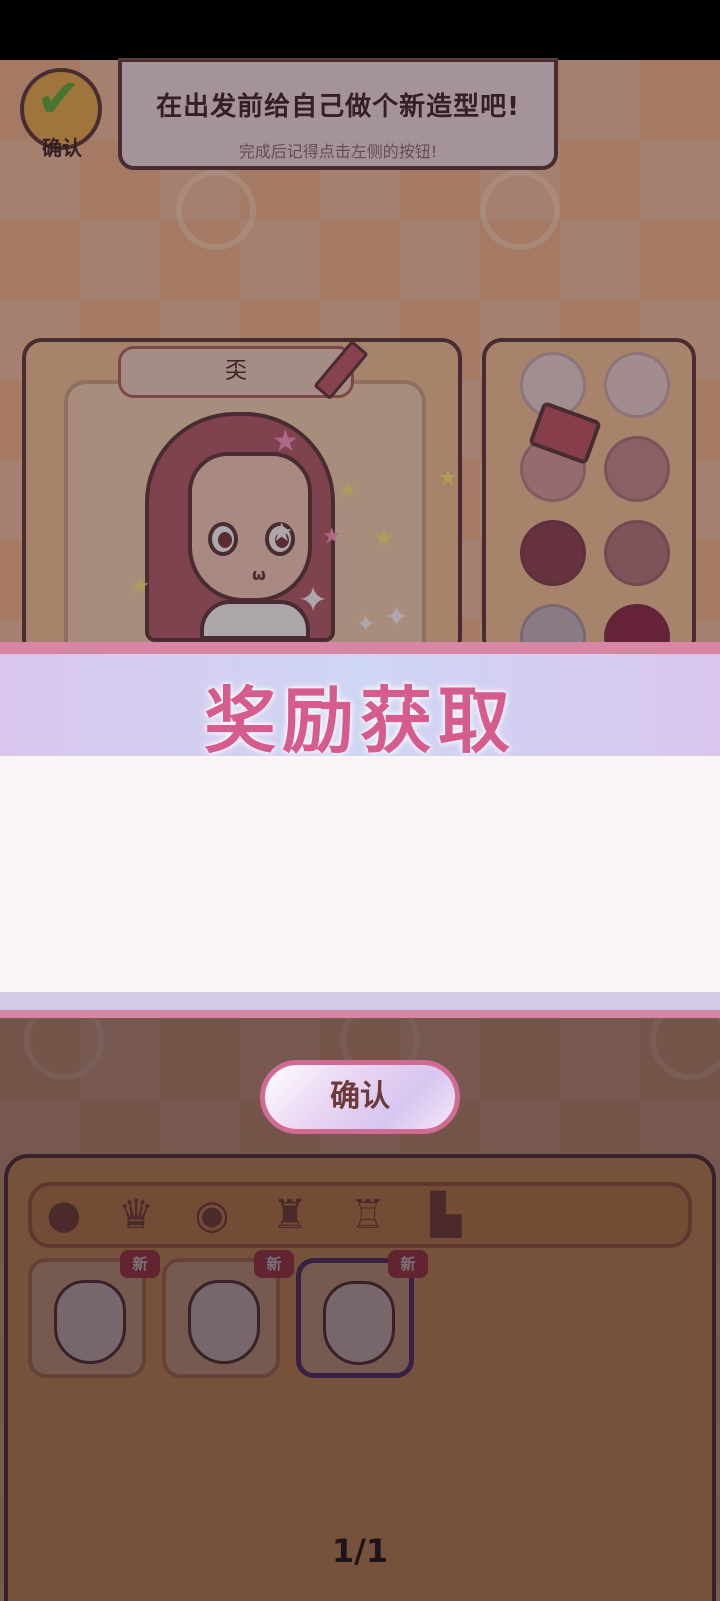  What do you see at coordinates (360, 874) in the screenshot?
I see `reward-content` at bounding box center [360, 874].